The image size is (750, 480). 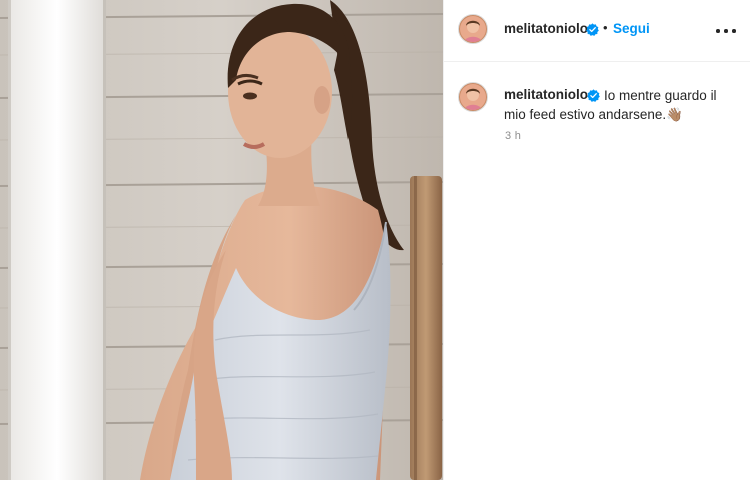 I want to click on author-avatar, so click(x=473, y=29).